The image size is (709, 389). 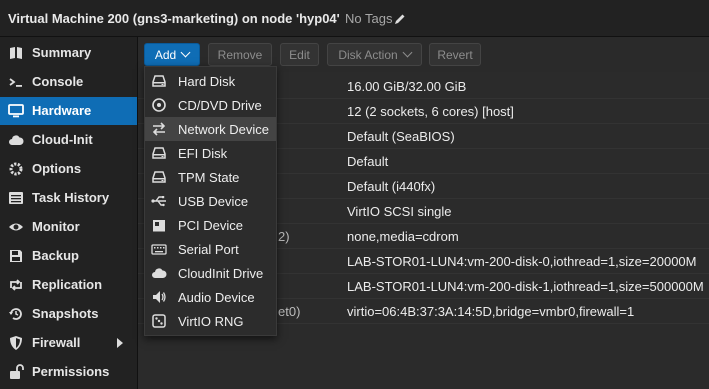 I want to click on sidebar-item-label: Snapshots, so click(x=65, y=313).